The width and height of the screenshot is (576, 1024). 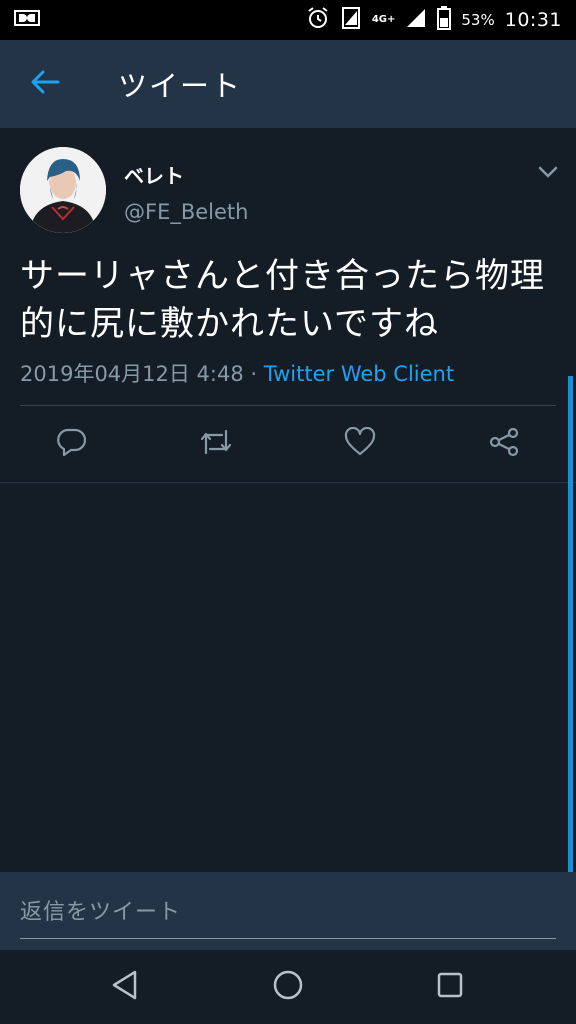 I want to click on nav-recents-button, so click(x=450, y=987).